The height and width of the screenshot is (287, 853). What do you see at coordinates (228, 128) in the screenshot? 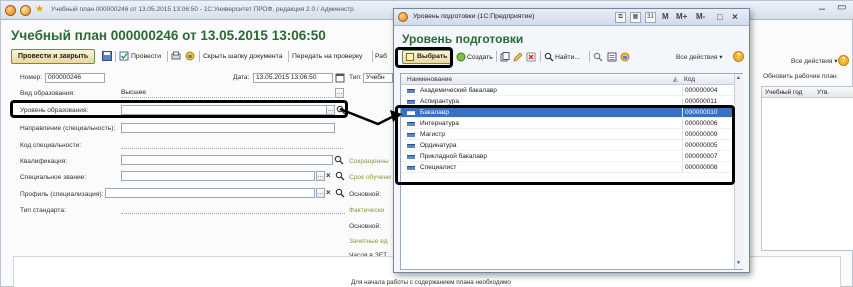
I see `direction-field` at bounding box center [228, 128].